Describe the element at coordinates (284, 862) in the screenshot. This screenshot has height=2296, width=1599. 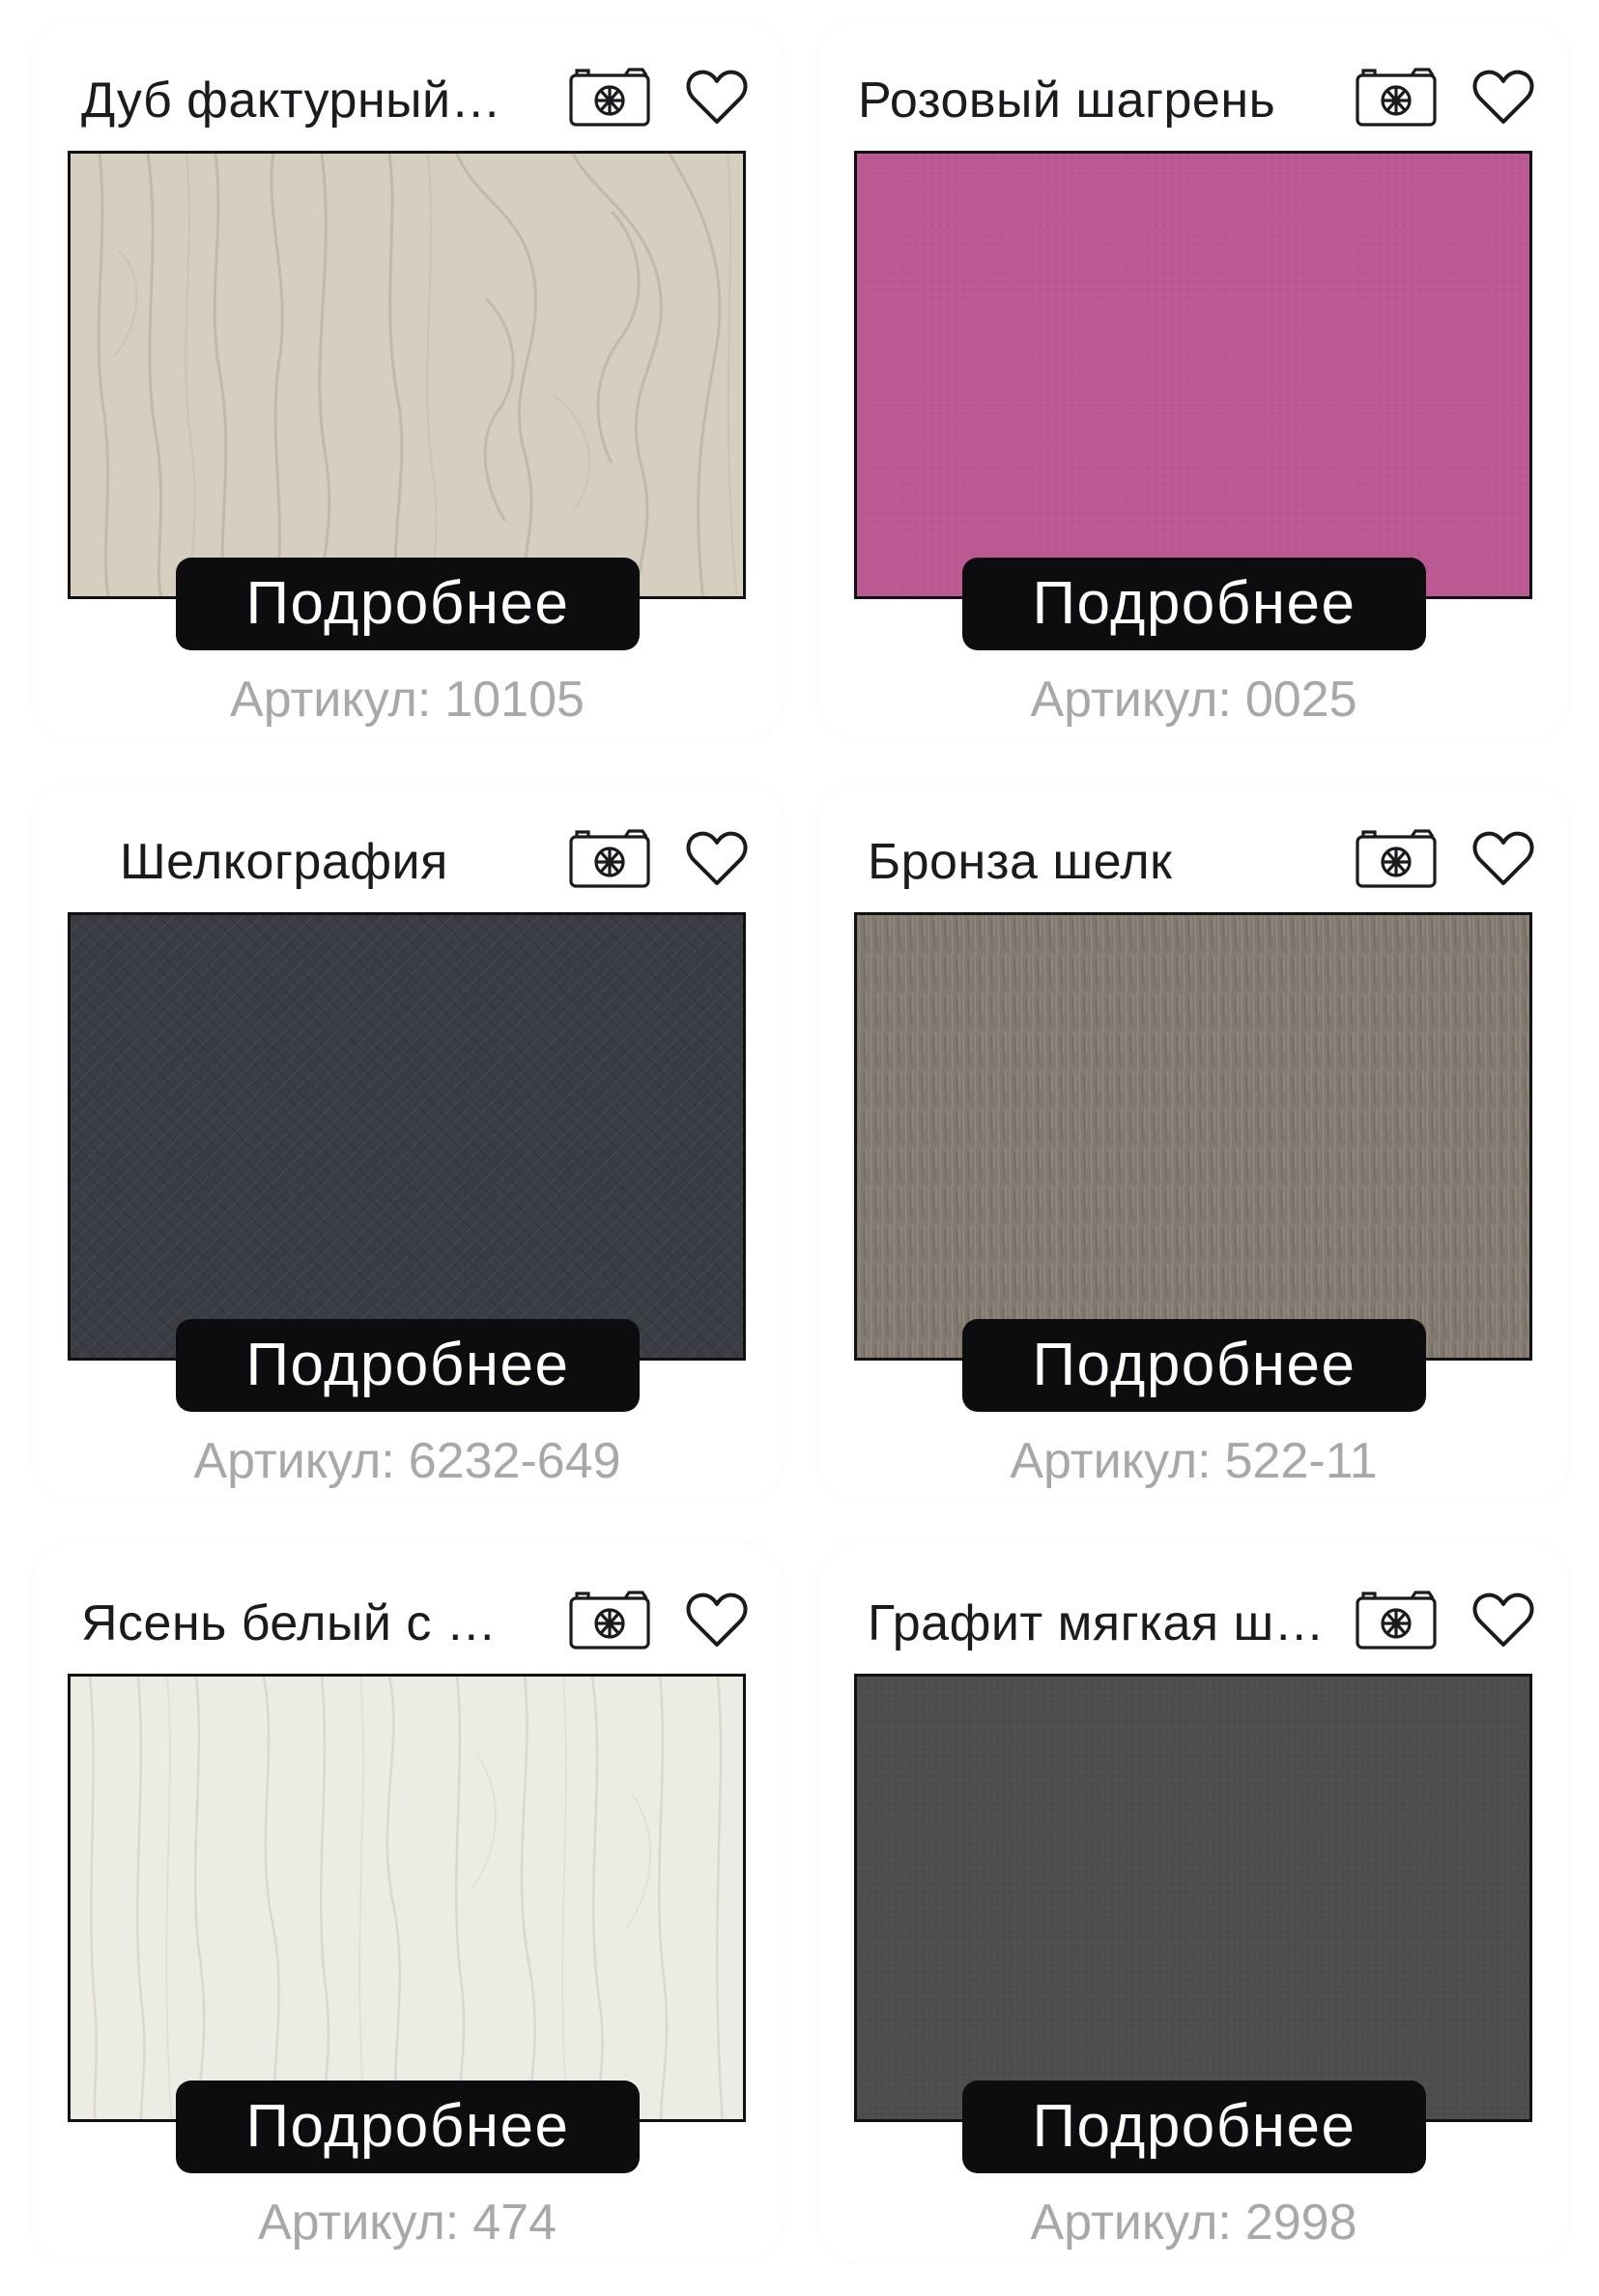
I see `product-title: Шелкография` at that location.